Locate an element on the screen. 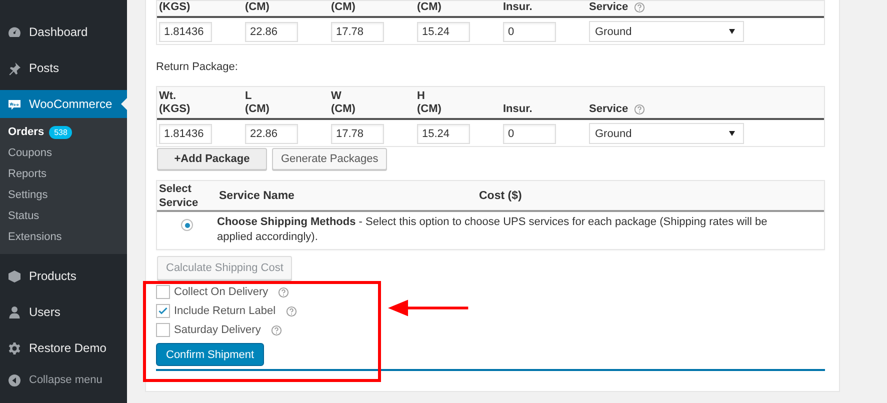 The image size is (887, 403). collapse-icon is located at coordinates (14, 380).